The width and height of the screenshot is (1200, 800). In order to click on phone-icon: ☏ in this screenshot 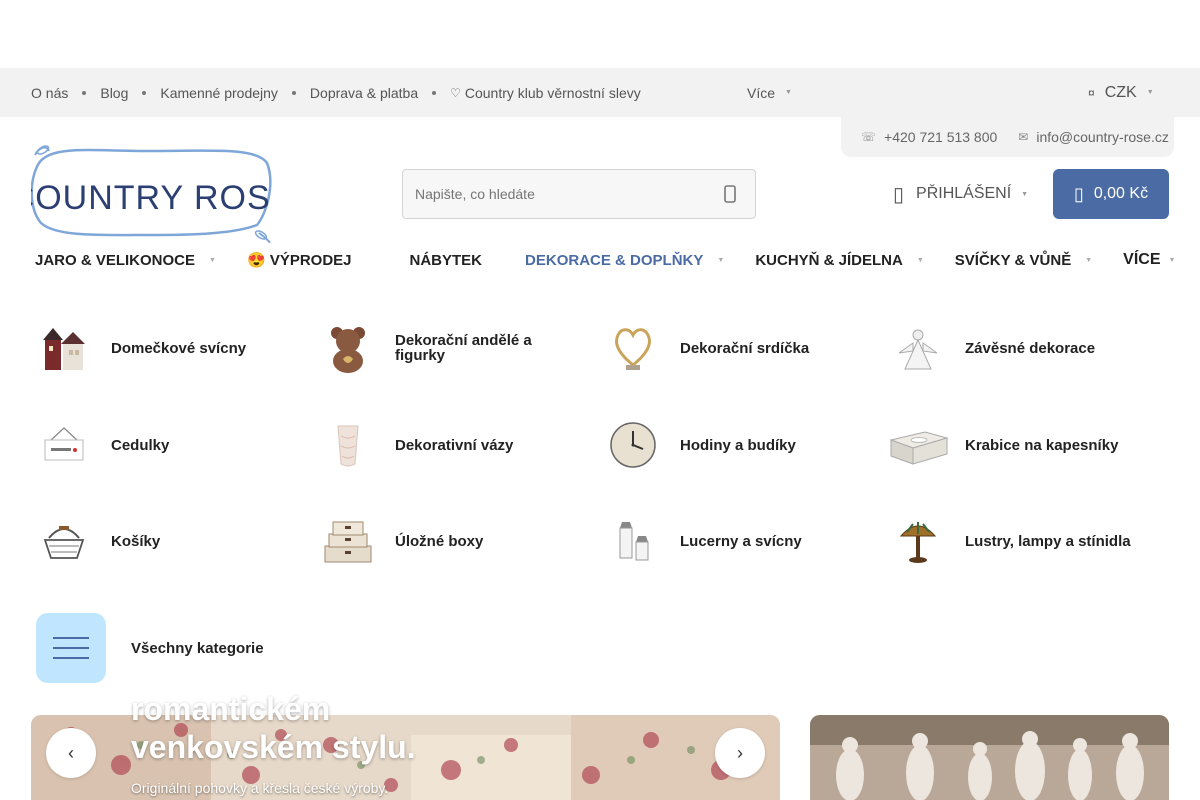, I will do `click(869, 137)`.